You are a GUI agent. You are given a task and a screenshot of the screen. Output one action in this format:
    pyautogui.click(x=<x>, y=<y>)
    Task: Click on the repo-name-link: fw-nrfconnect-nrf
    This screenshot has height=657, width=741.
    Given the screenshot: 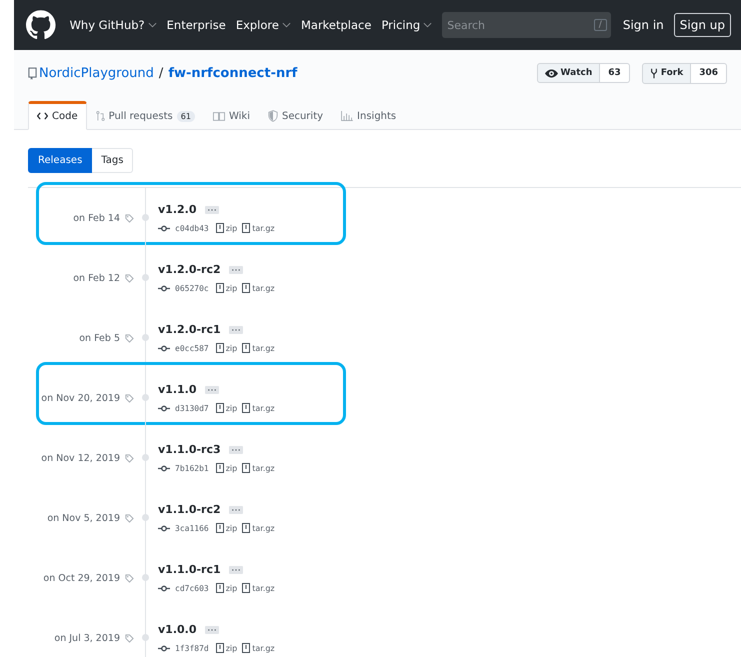 What is the action you would take?
    pyautogui.click(x=233, y=73)
    